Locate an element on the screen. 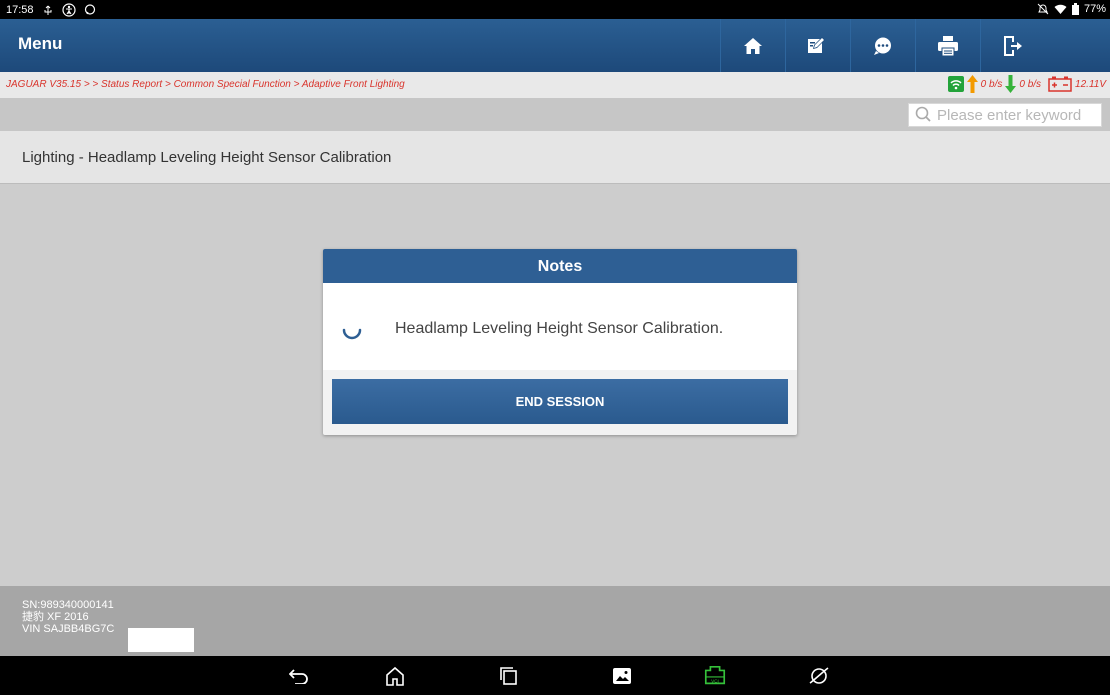 The image size is (1110, 695). gallery-icon is located at coordinates (622, 676).